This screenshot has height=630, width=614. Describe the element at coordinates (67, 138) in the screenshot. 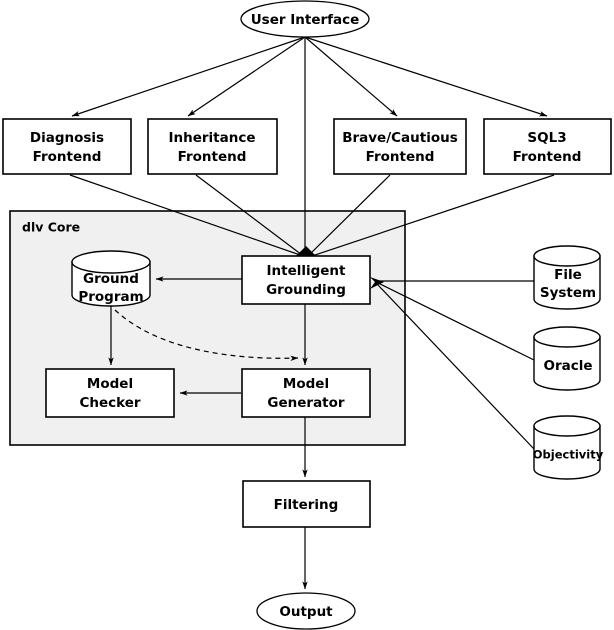

I see `frontend-diagnosis-label-line1: Diagnosis` at that location.